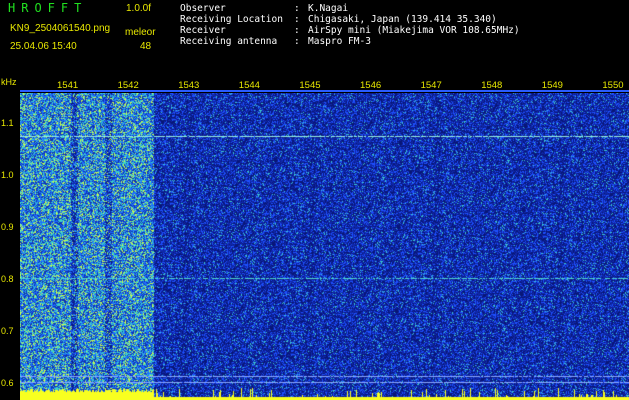  Describe the element at coordinates (414, 30) in the screenshot. I see `meta-value: AirSpy mini (Miakejima VOR 108.65MHz)` at that location.